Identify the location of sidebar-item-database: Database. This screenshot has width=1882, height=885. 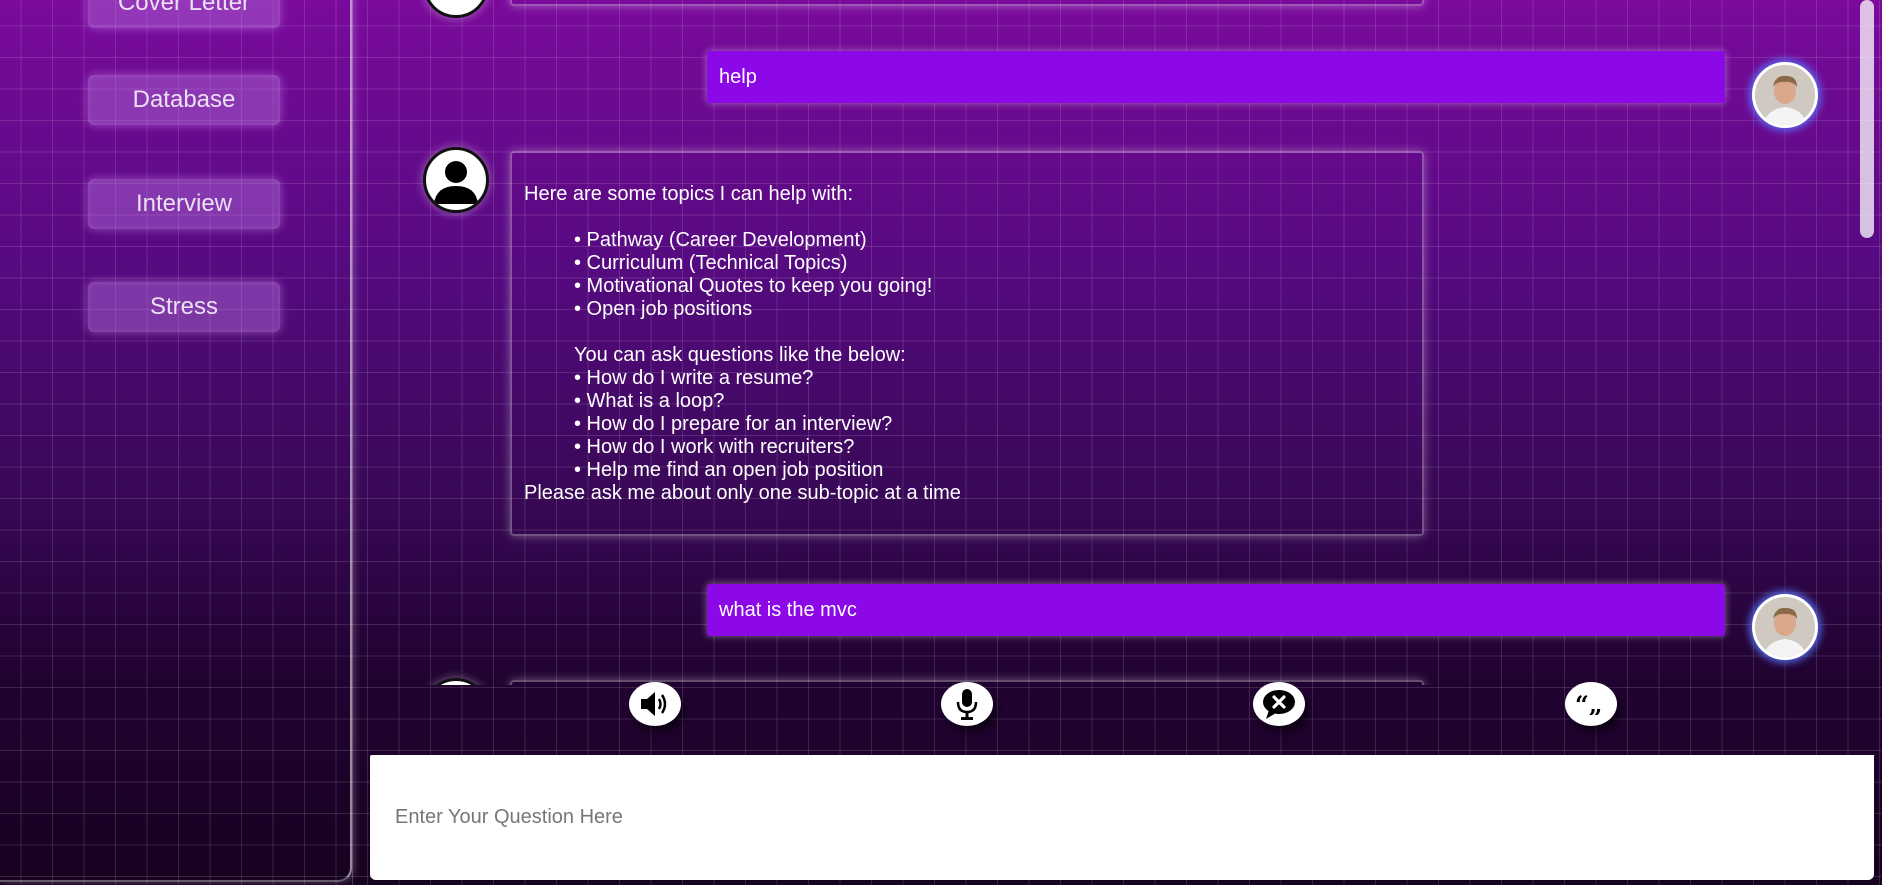
(184, 100).